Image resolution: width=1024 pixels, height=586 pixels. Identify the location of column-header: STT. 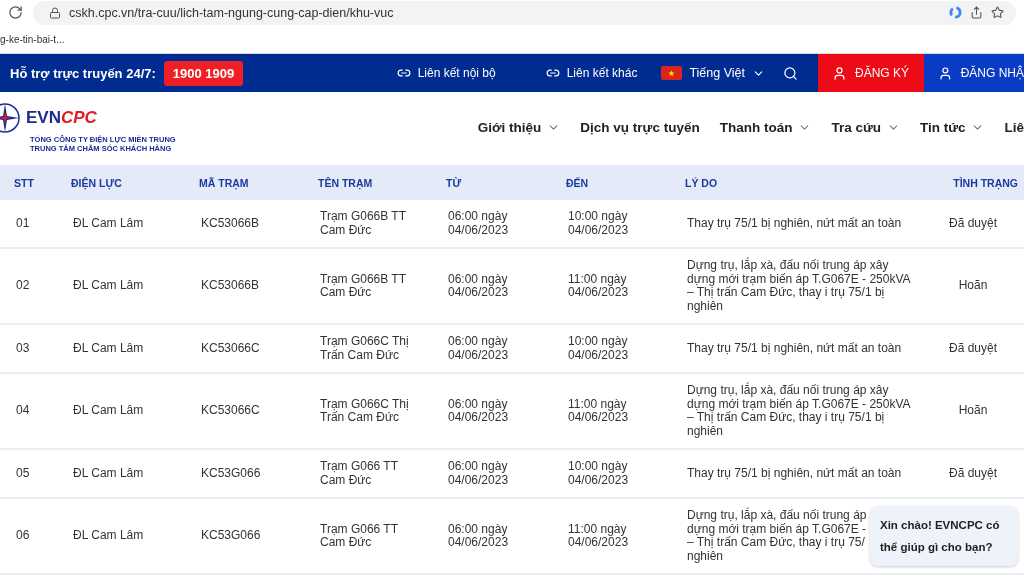
(24, 182).